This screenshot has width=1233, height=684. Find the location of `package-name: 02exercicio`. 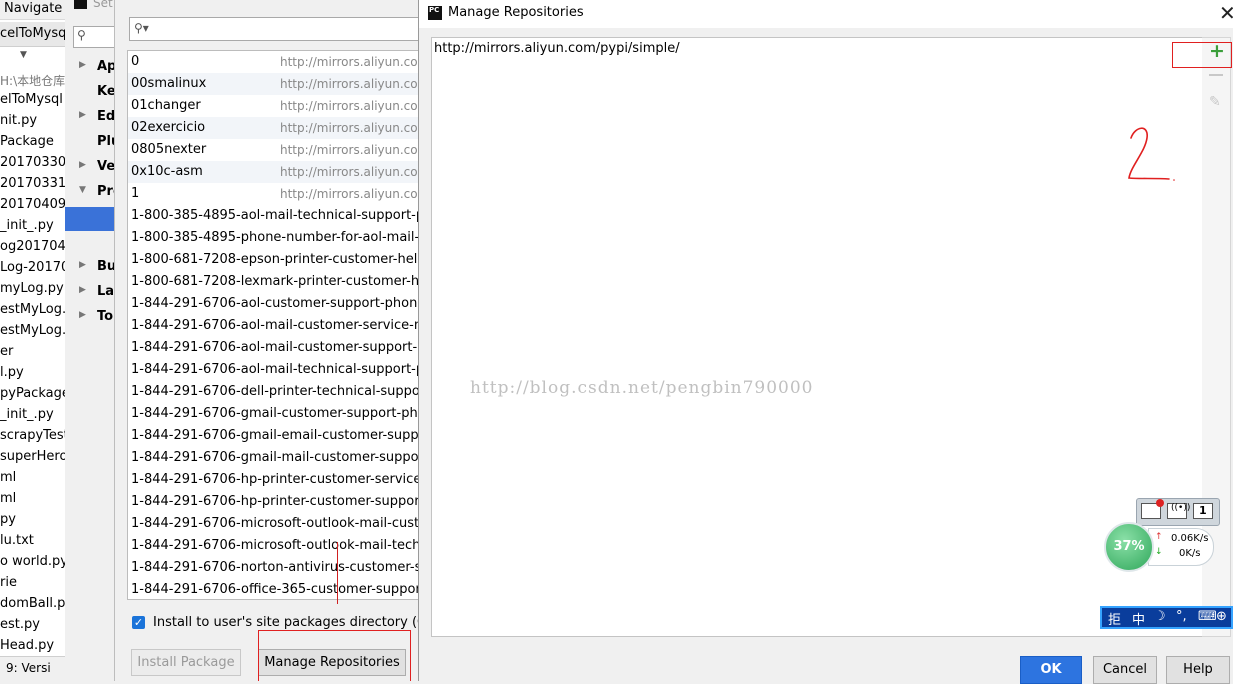

package-name: 02exercicio is located at coordinates (168, 127).